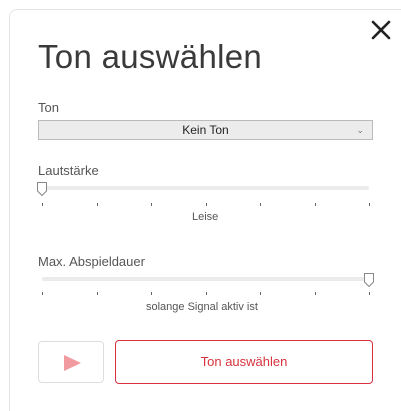 Image resolution: width=401 pixels, height=411 pixels. I want to click on duration-slider-track, so click(205, 279).